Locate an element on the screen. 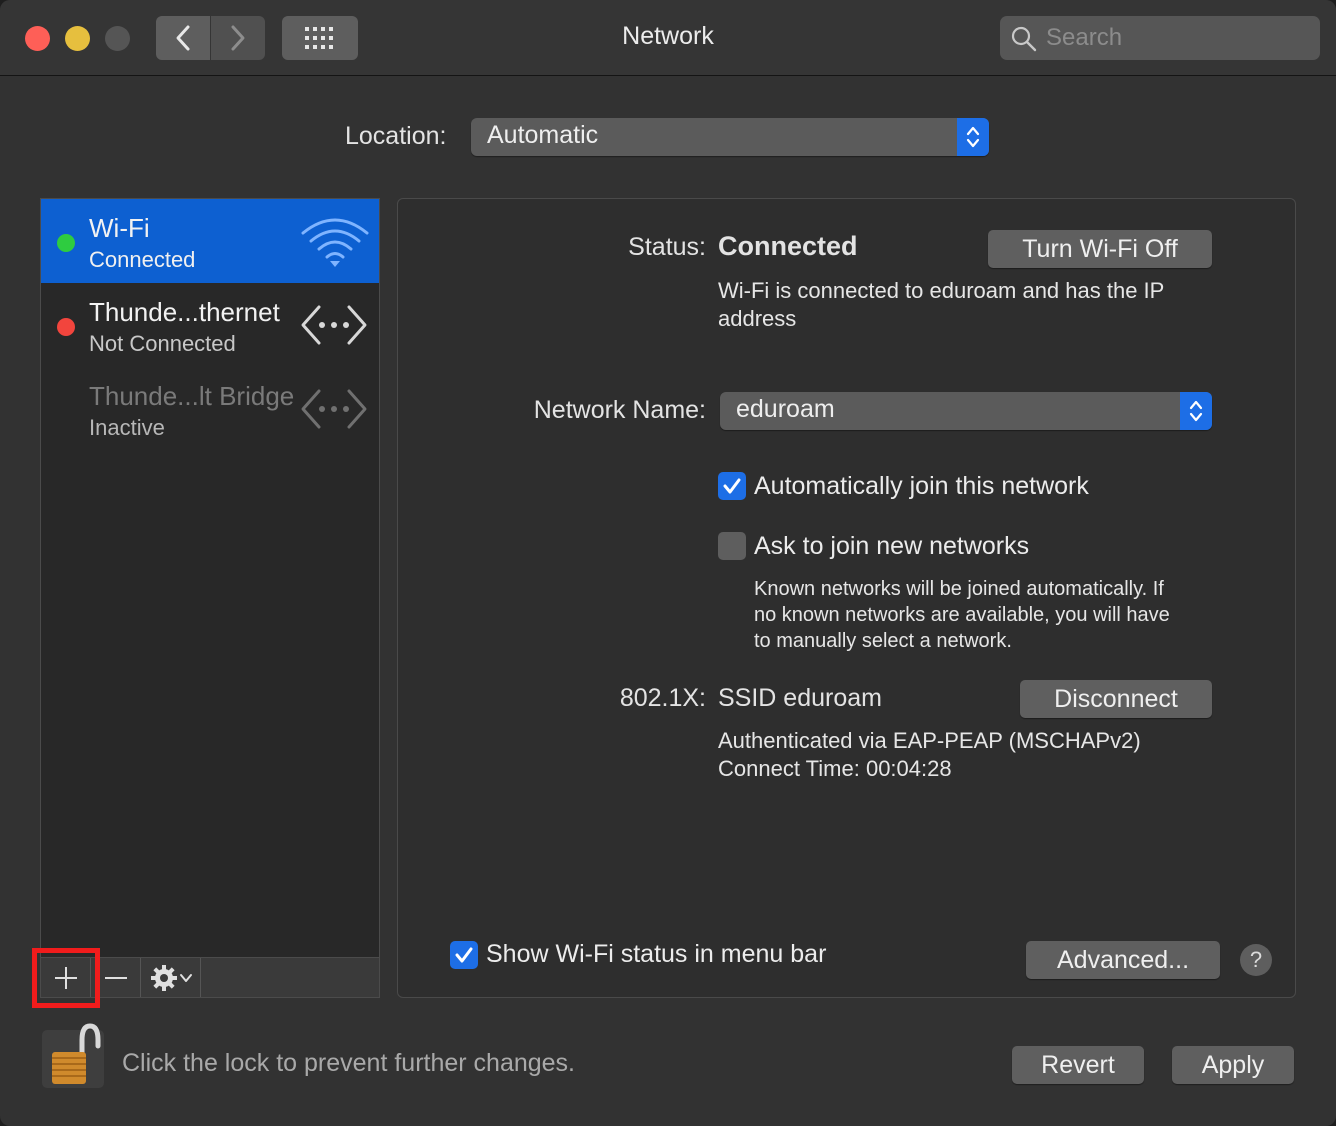 This screenshot has height=1126, width=1336. search-input is located at coordinates (1176, 38).